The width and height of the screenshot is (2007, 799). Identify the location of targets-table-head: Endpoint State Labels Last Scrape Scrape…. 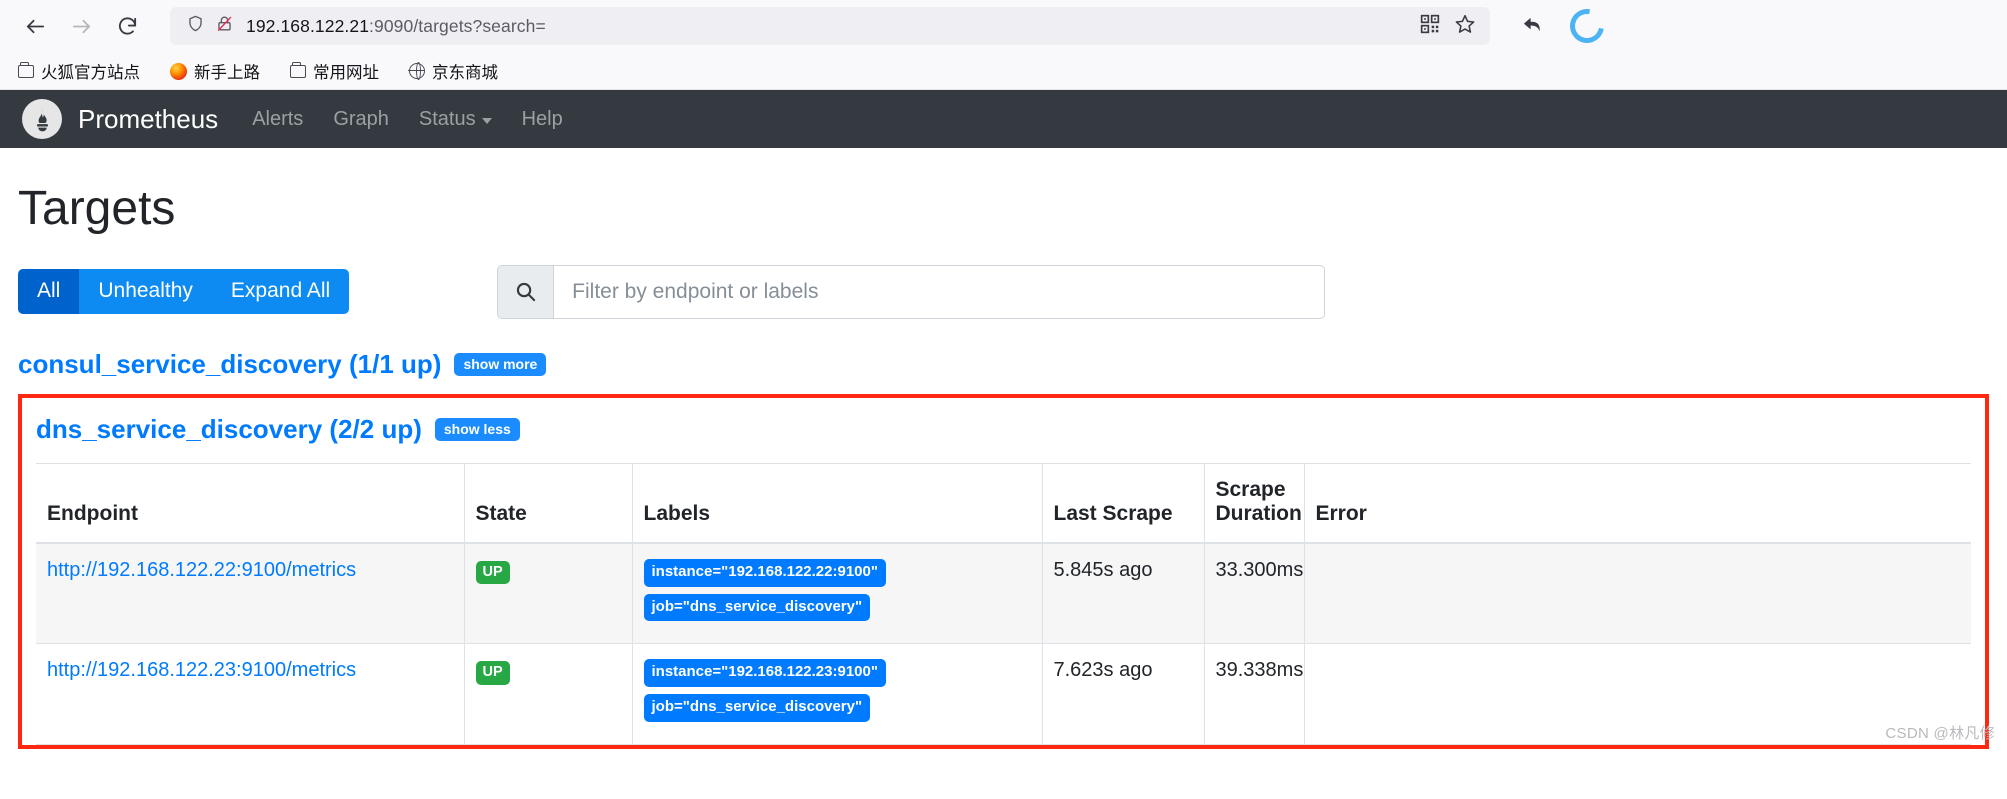
(1003, 503).